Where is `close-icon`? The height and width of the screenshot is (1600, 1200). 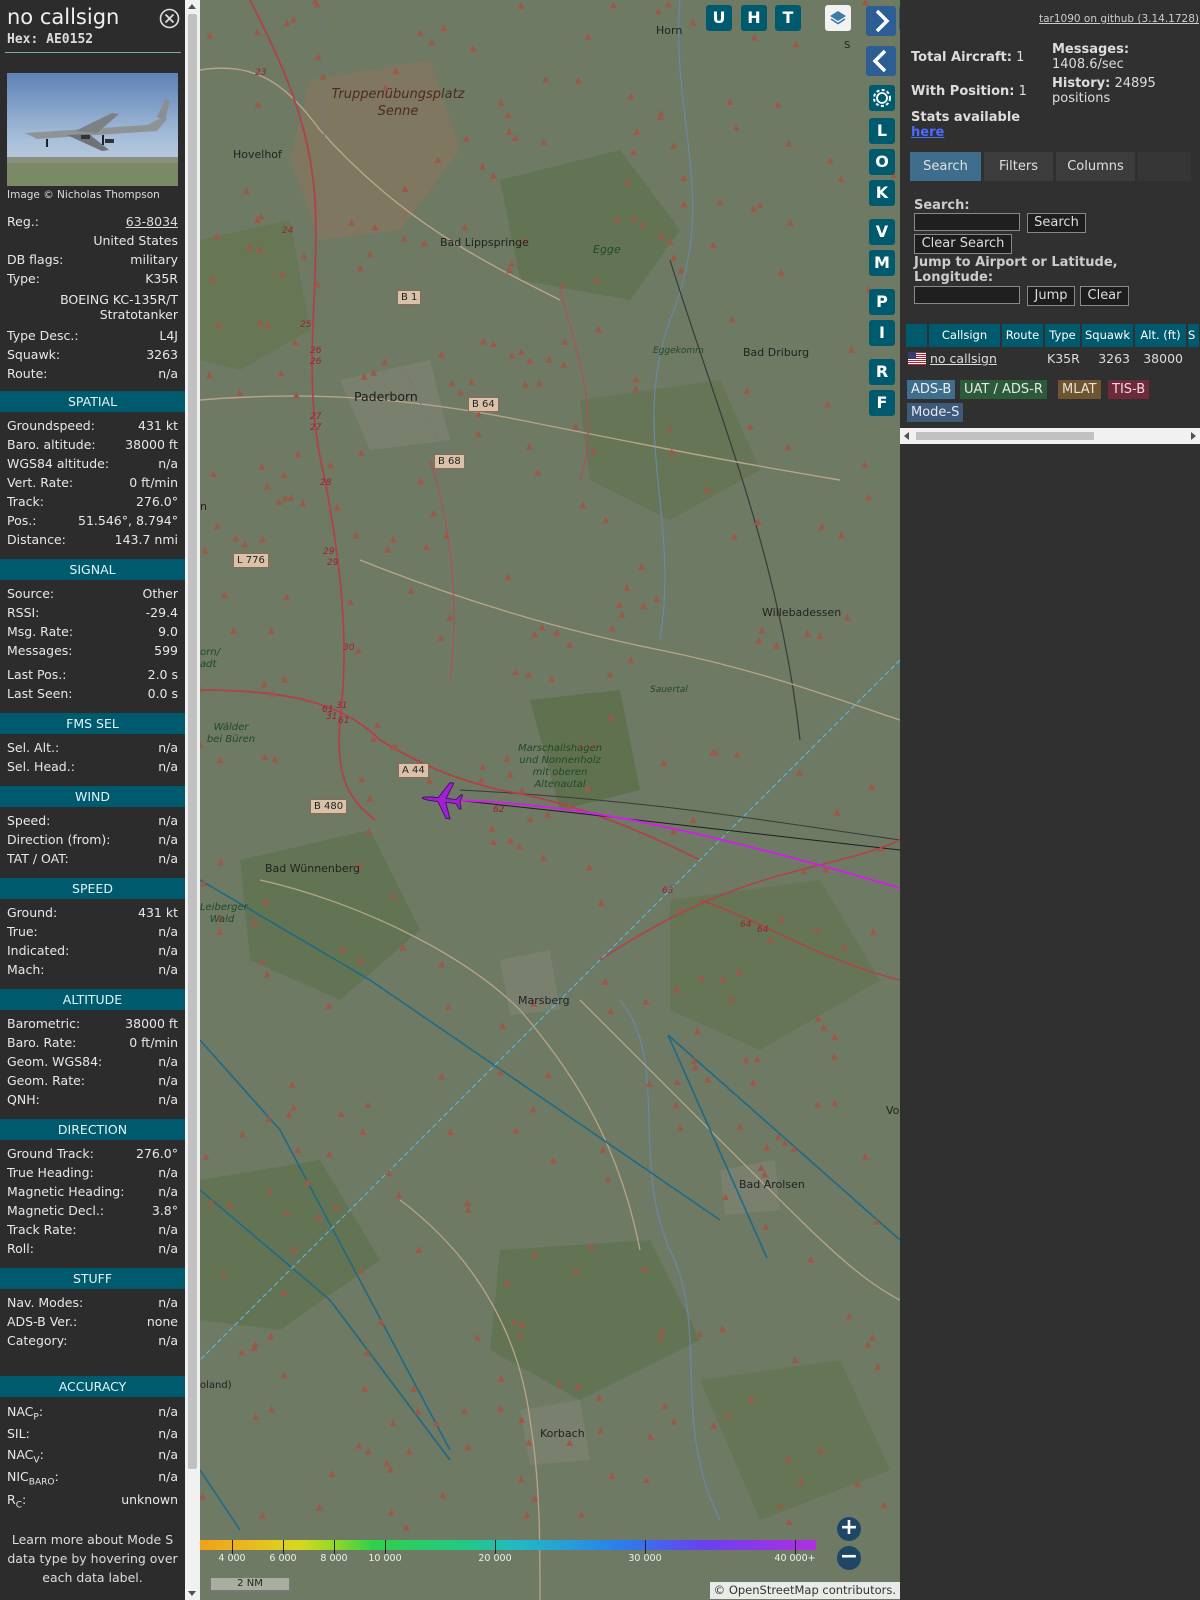
close-icon is located at coordinates (169, 18).